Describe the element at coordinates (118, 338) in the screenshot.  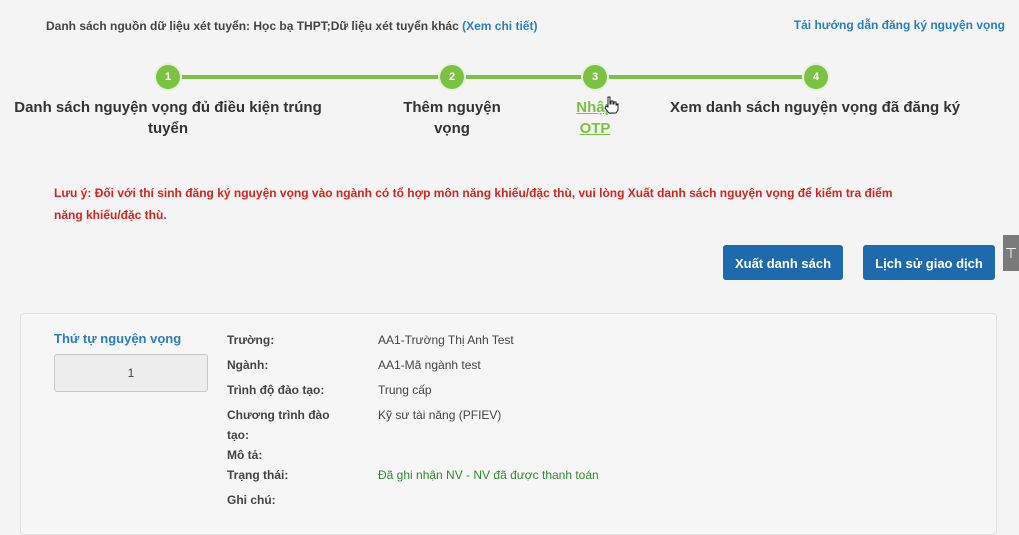
I see `order-title: Thứ tự nguyện vọng` at that location.